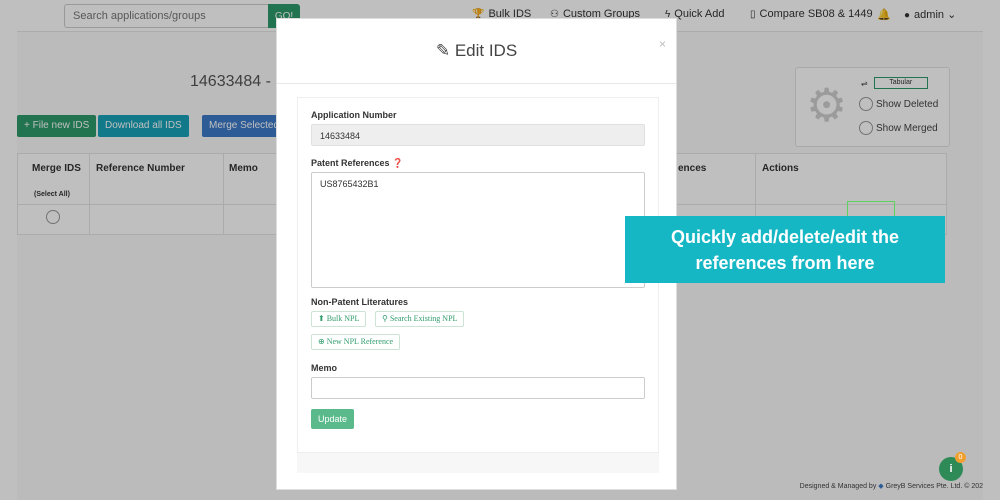  What do you see at coordinates (332, 419) in the screenshot?
I see `update-button: Update` at bounding box center [332, 419].